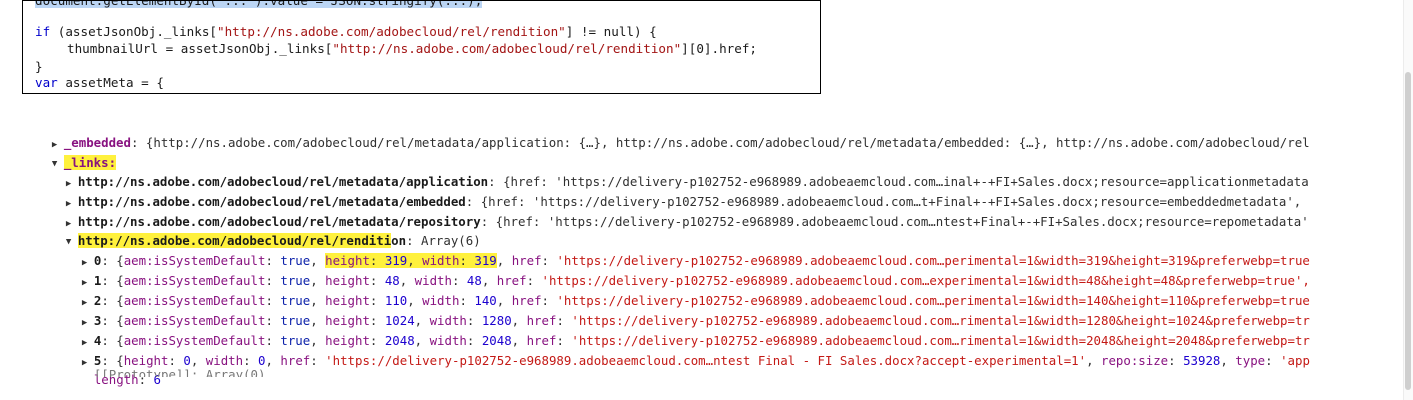 The image size is (1413, 400). I want to click on code-line-1-b: ] != null) {, so click(611, 31).